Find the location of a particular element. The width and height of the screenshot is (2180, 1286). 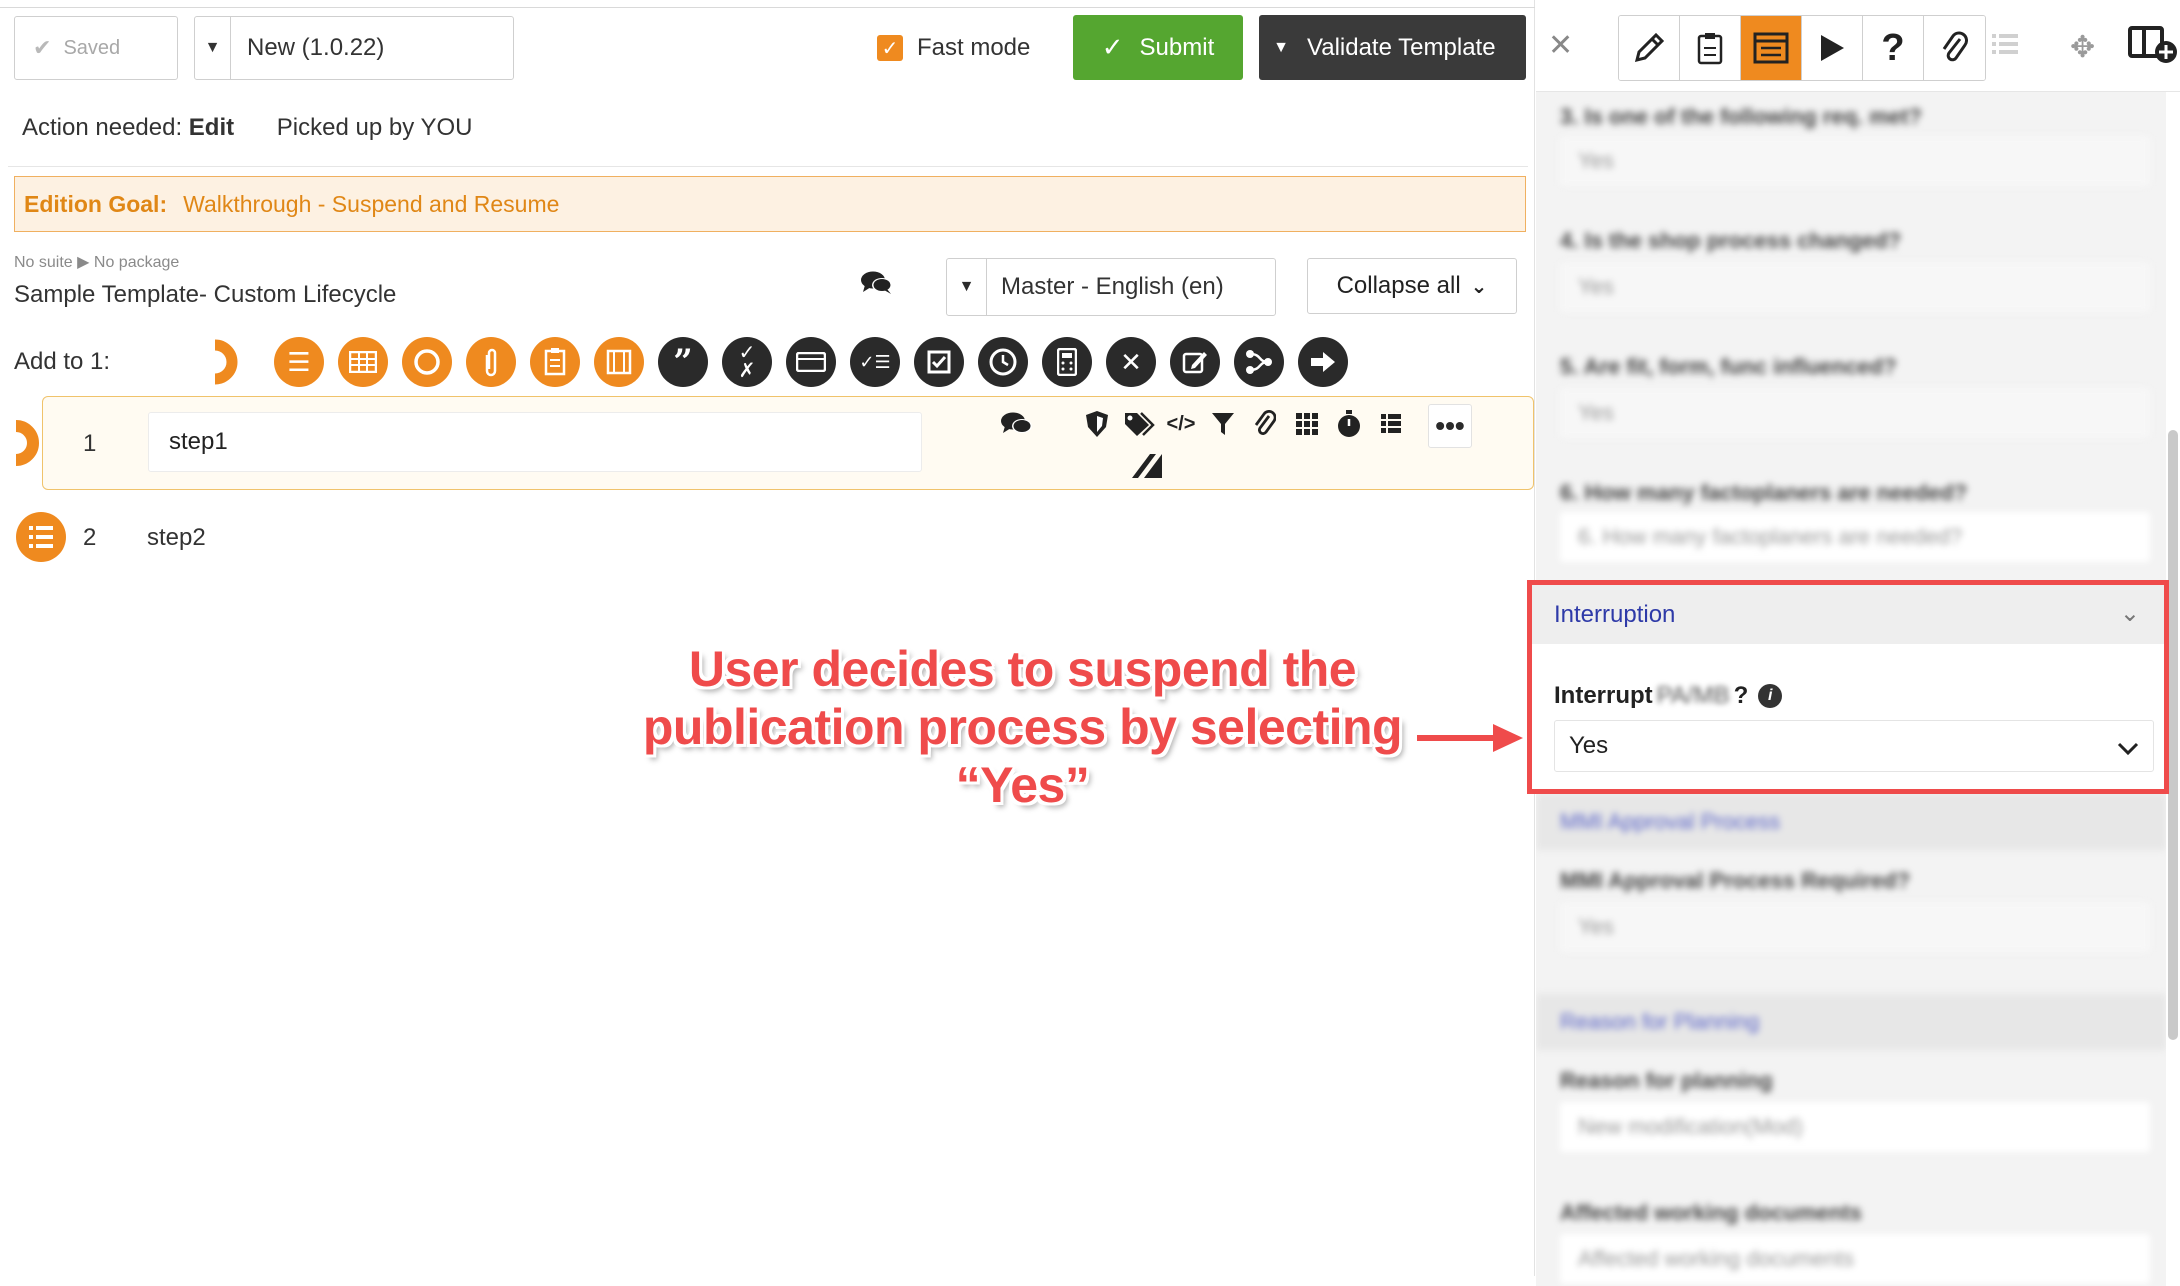

check-icon: ✓ is located at coordinates (1112, 47).